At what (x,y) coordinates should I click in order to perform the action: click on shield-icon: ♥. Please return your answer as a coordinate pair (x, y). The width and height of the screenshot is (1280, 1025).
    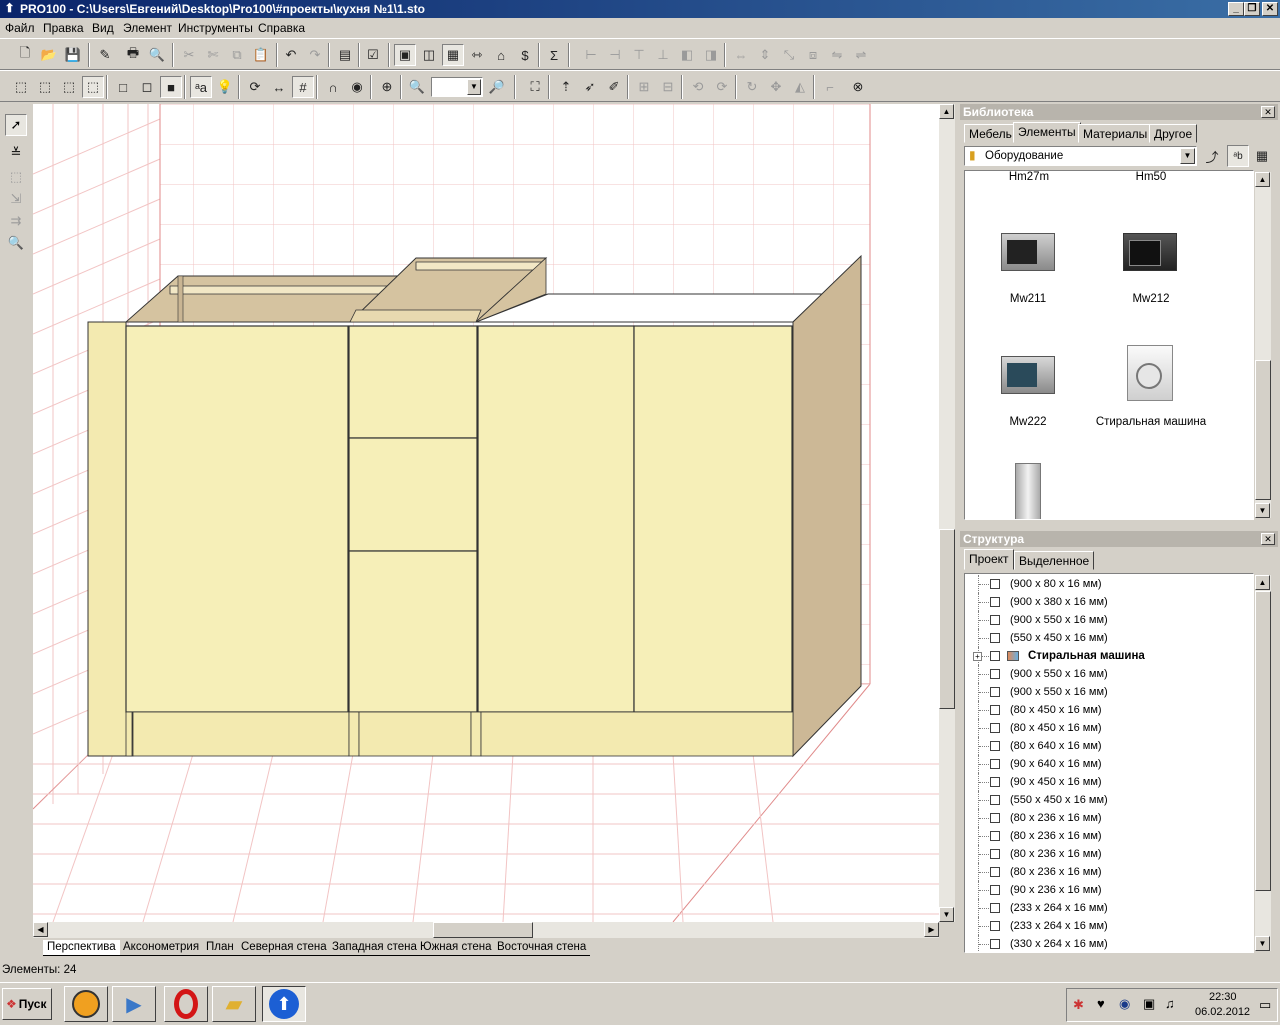
    Looking at the image, I should click on (1101, 1003).